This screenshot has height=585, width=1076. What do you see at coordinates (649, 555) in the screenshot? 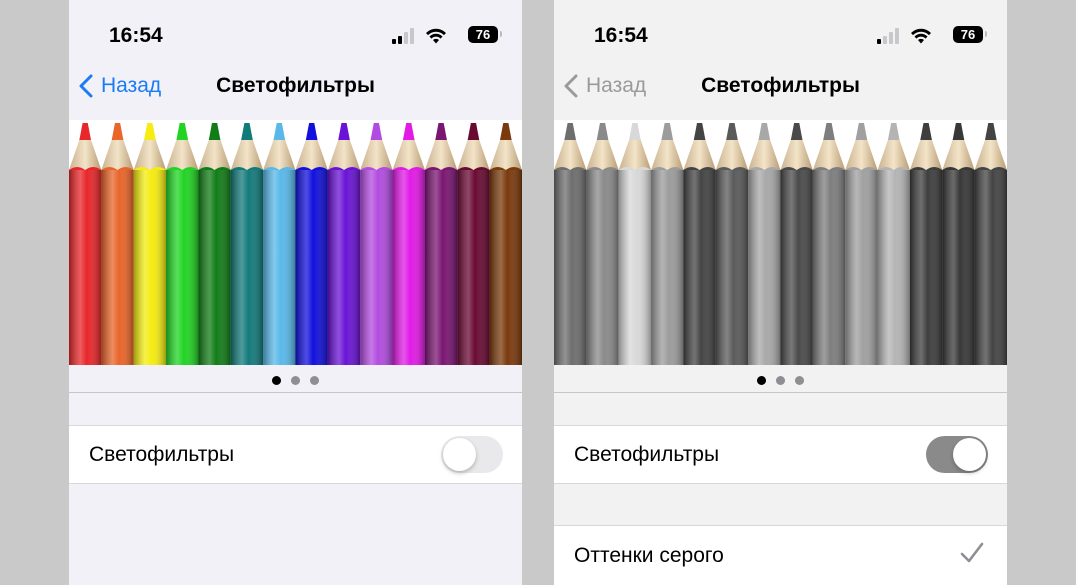
I see `grayscale-option-label: Оттенки серого` at bounding box center [649, 555].